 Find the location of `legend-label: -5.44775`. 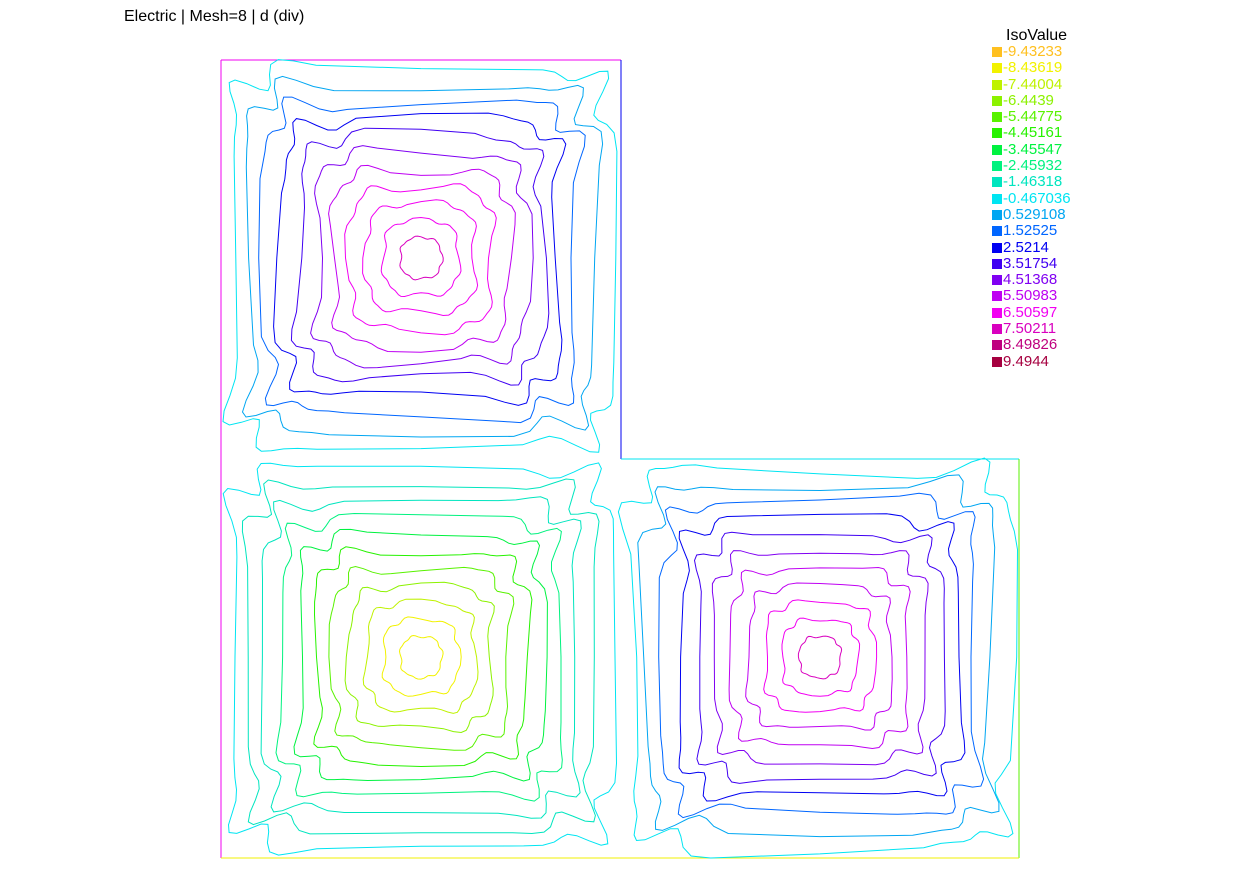

legend-label: -5.44775 is located at coordinates (1033, 117).